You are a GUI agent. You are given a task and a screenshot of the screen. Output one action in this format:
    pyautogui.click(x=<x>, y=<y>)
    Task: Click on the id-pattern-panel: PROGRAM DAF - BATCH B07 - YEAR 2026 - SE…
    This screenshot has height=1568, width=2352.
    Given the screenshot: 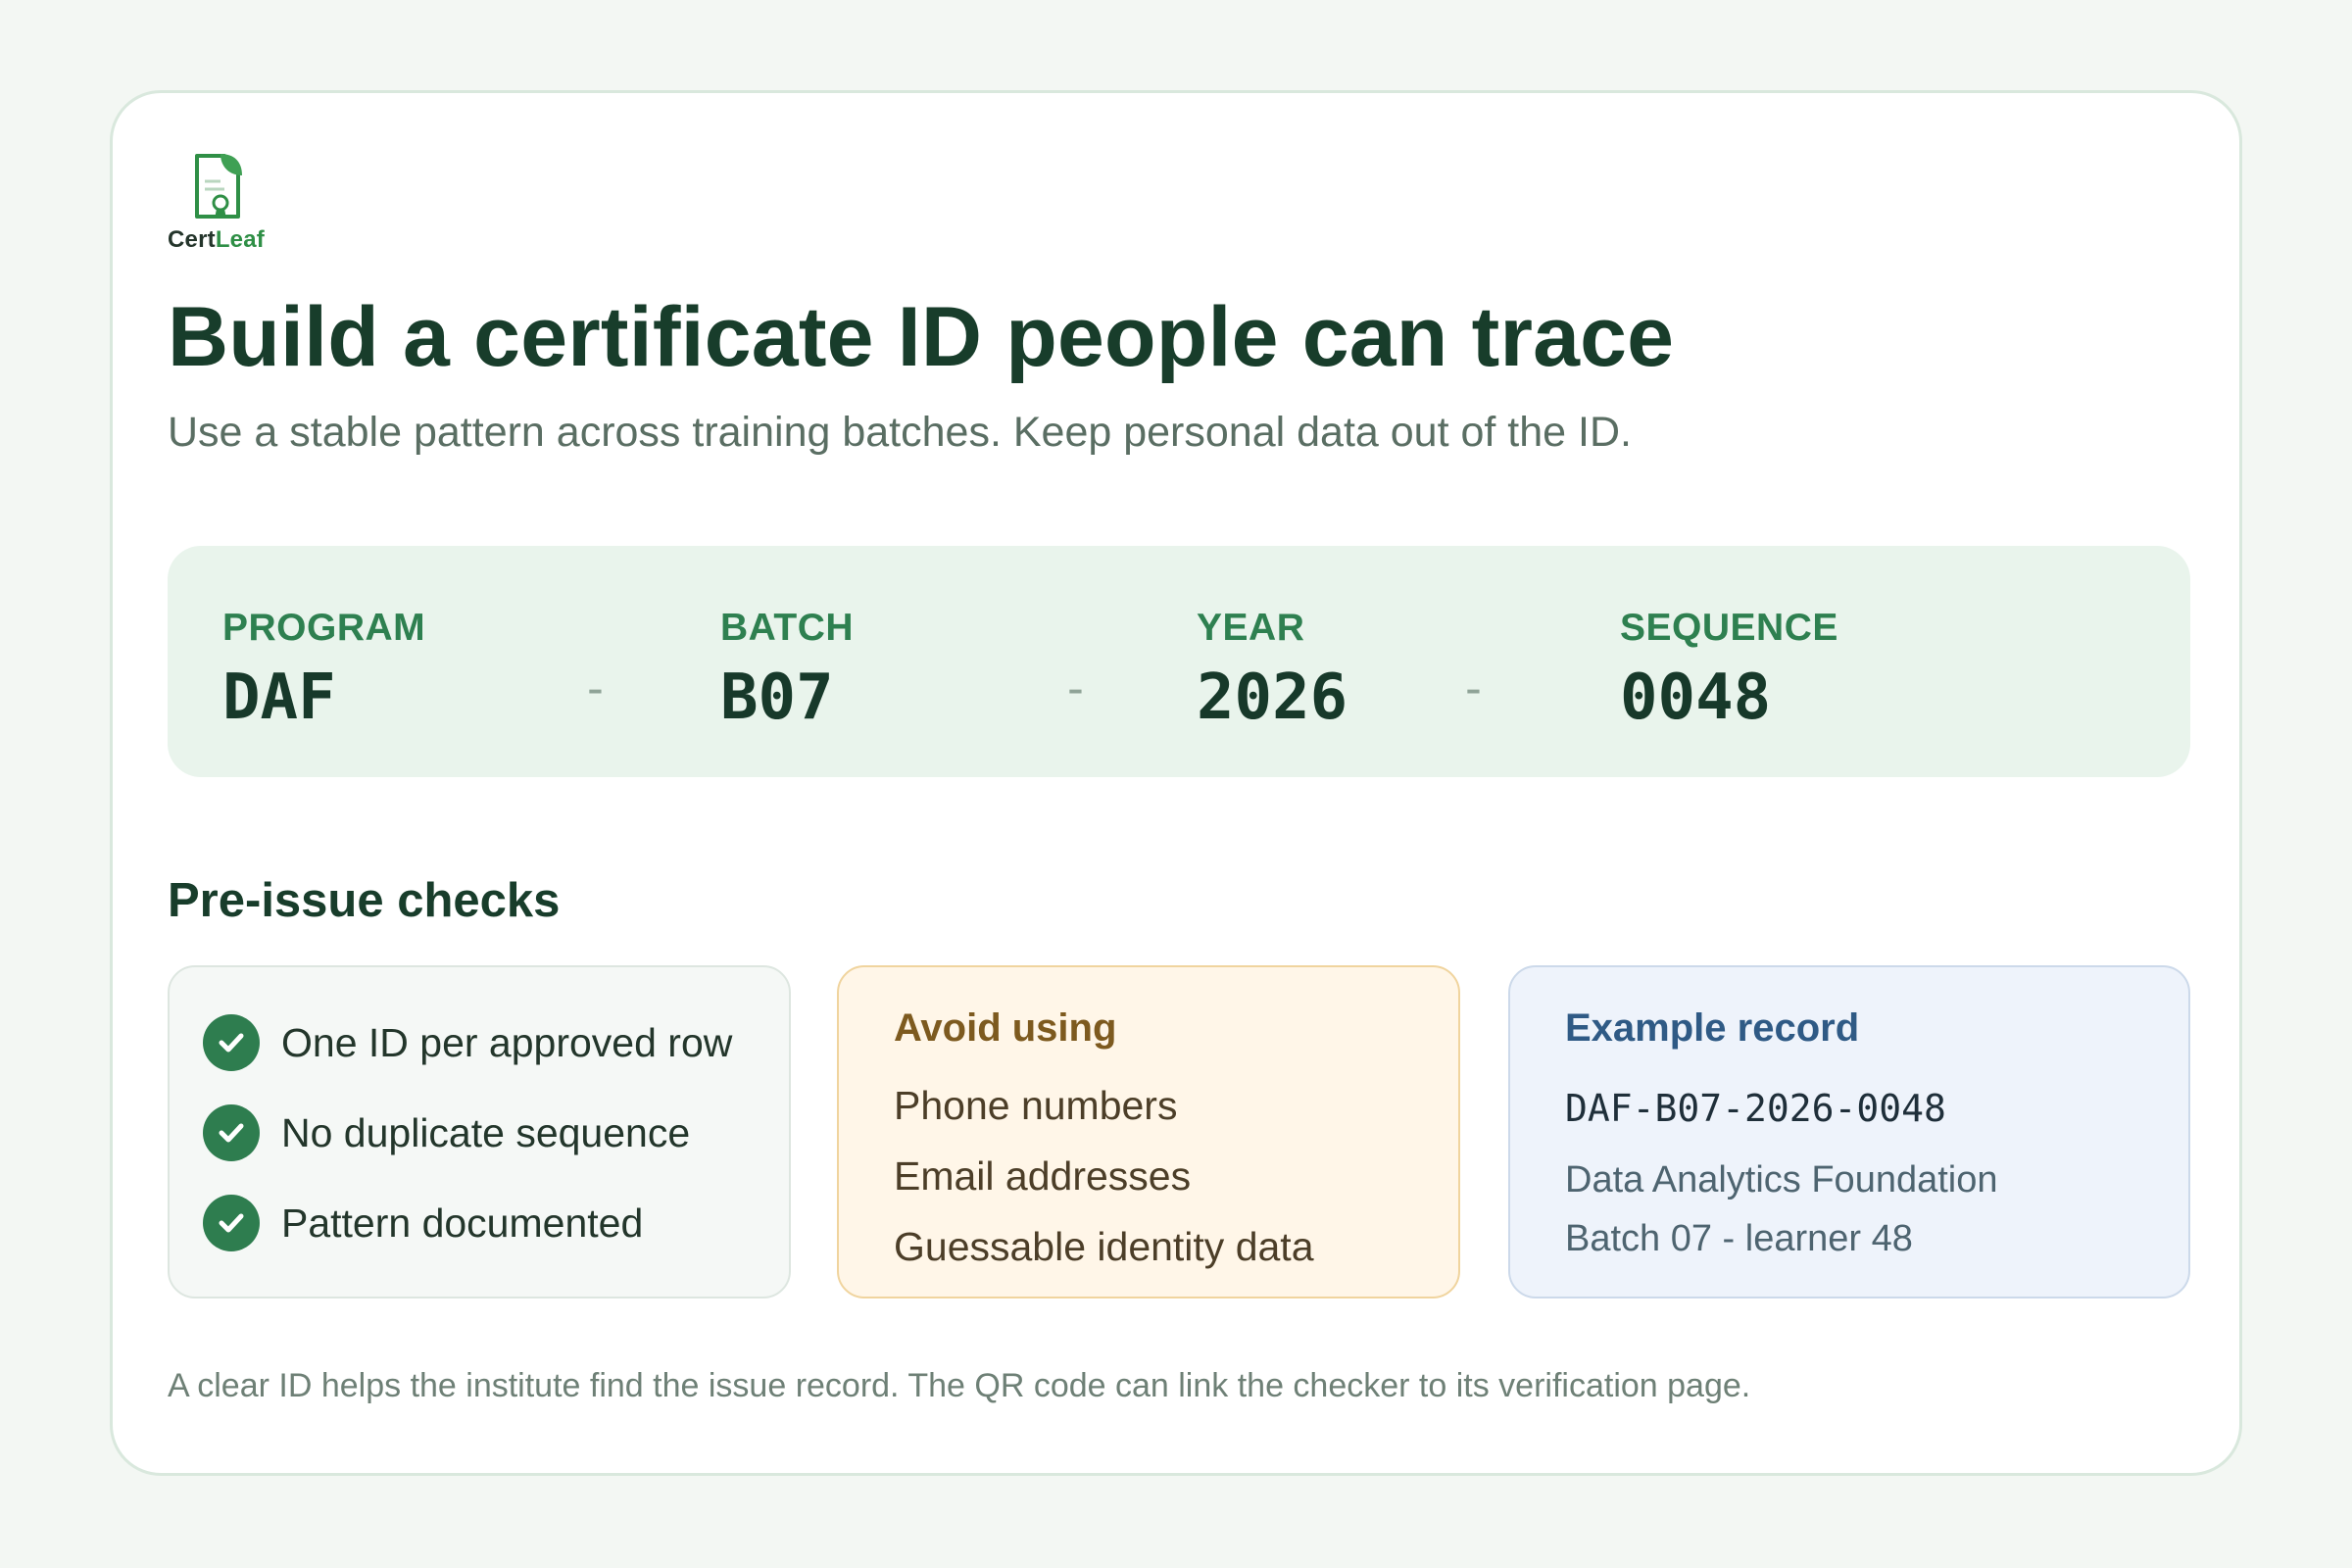 What is the action you would take?
    pyautogui.click(x=1179, y=661)
    